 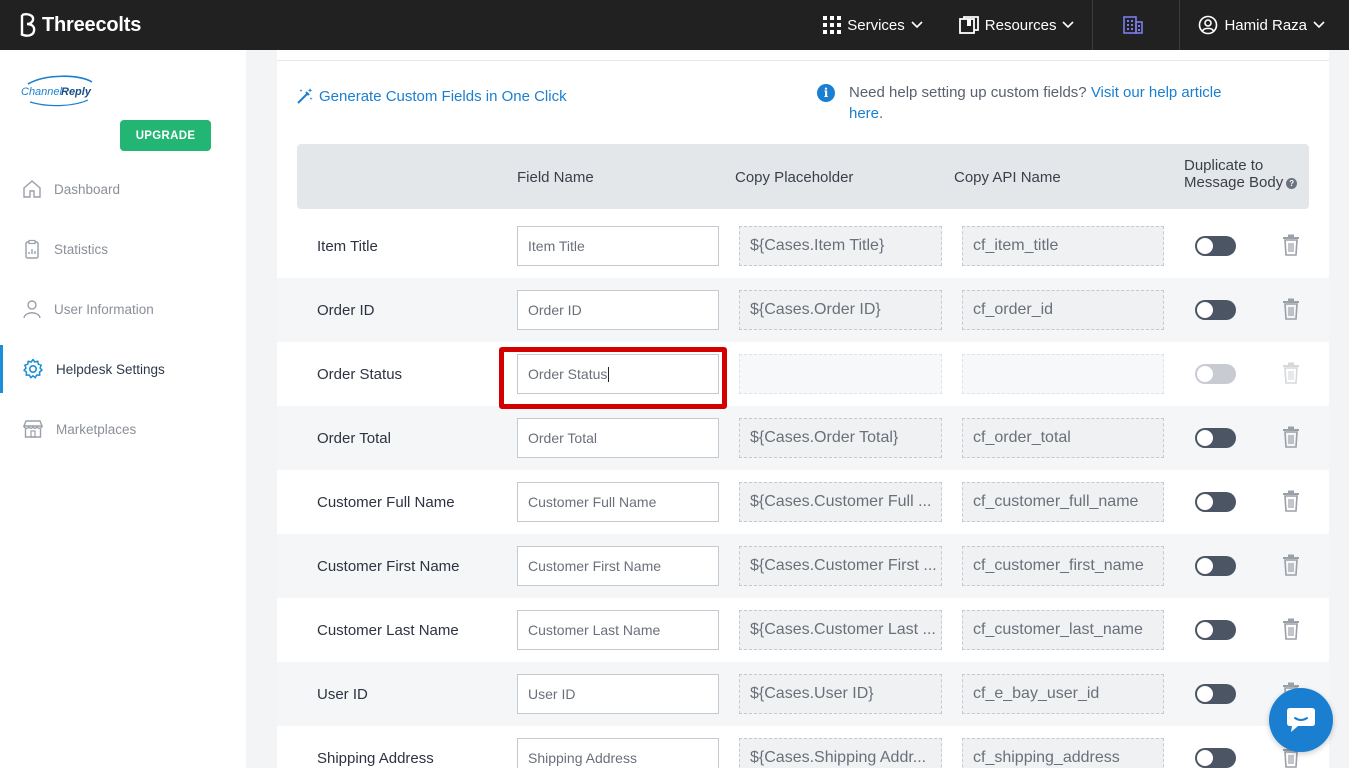 What do you see at coordinates (794, 177) in the screenshot?
I see `header-copy-placeholder: Copy Placeholder` at bounding box center [794, 177].